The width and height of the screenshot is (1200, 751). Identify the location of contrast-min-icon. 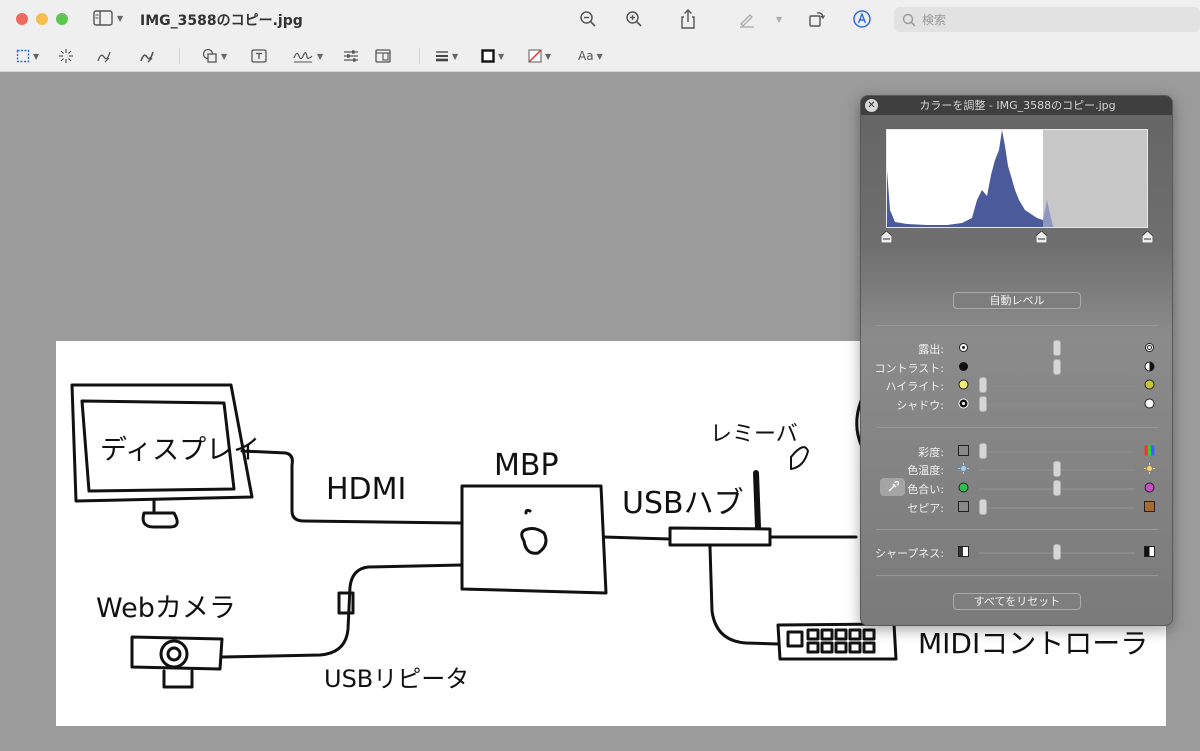
(963, 366).